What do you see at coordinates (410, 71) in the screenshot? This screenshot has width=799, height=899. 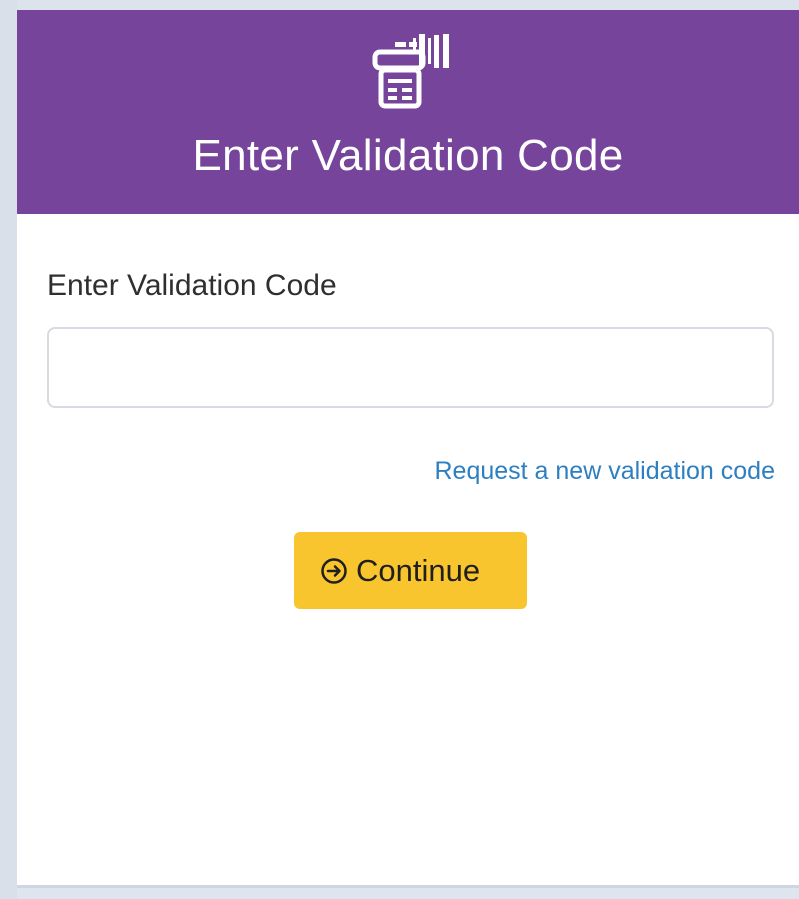 I see `receipt-printer-icon` at bounding box center [410, 71].